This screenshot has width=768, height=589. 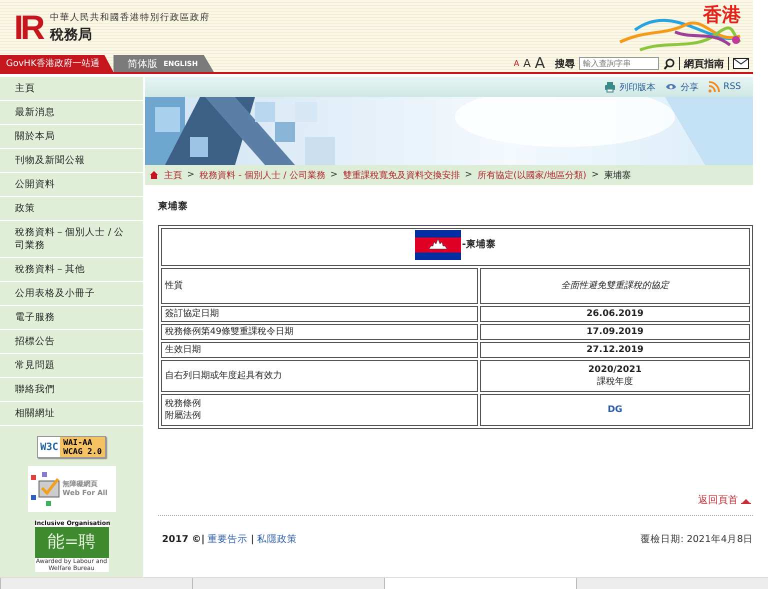 What do you see at coordinates (615, 376) in the screenshot?
I see `table-cell: 2020/2021 課稅年度` at bounding box center [615, 376].